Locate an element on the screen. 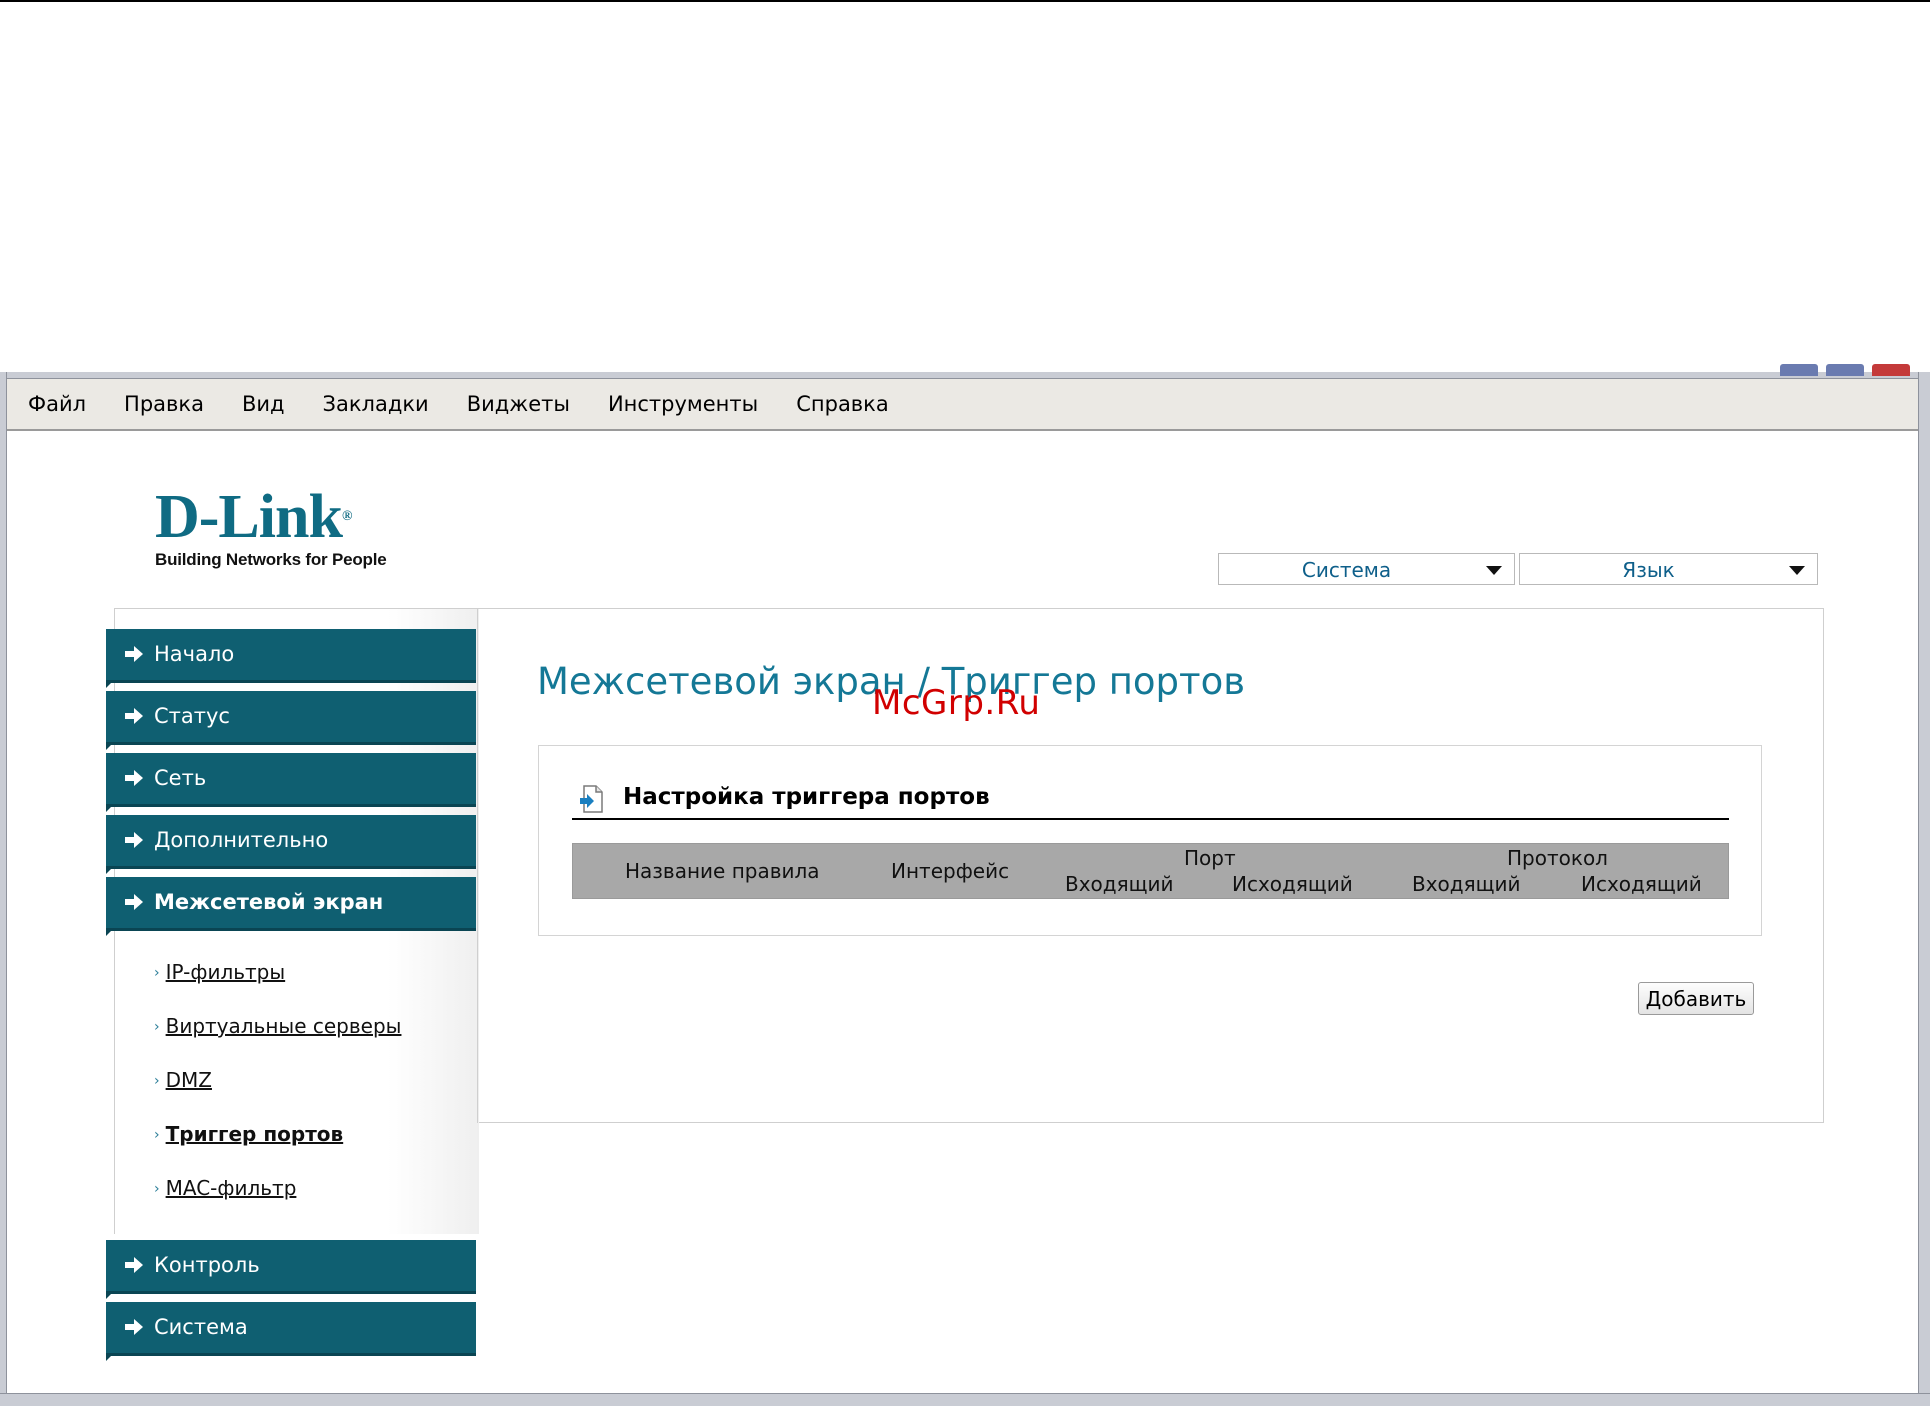 This screenshot has height=1406, width=1930. menu-help: Справка is located at coordinates (842, 404).